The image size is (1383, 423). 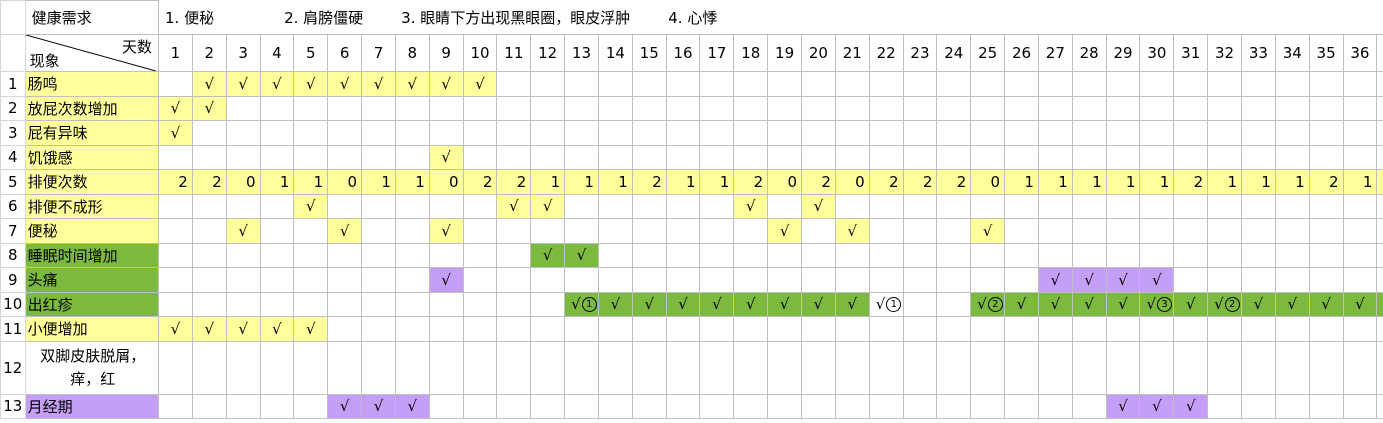 I want to click on day-header-cell: 35, so click(x=1326, y=53).